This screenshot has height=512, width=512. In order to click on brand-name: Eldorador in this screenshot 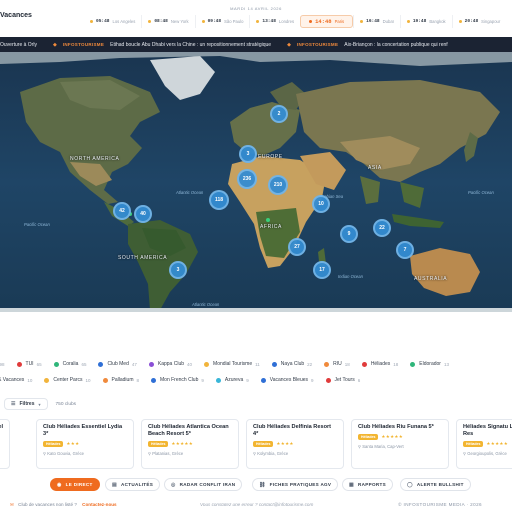, I will do `click(430, 364)`.